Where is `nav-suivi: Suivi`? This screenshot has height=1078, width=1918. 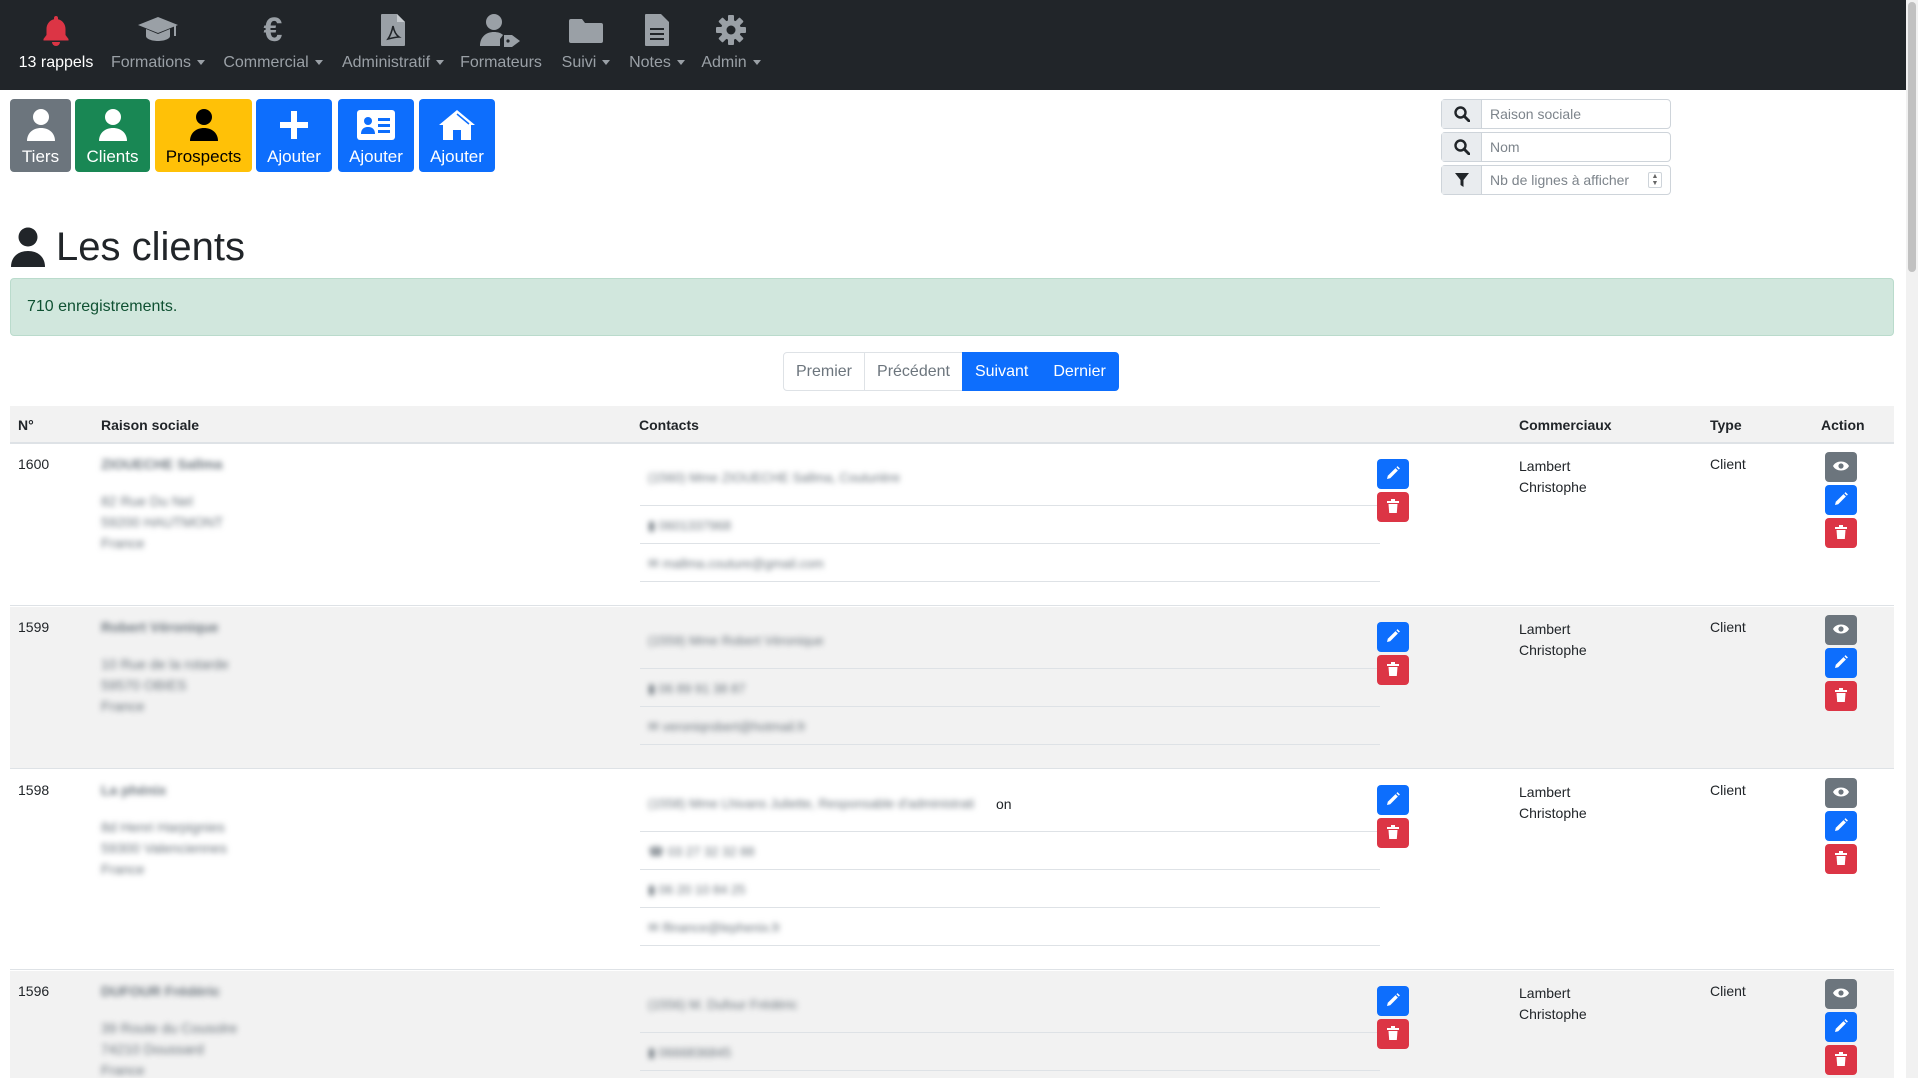
nav-suivi: Suivi is located at coordinates (586, 45).